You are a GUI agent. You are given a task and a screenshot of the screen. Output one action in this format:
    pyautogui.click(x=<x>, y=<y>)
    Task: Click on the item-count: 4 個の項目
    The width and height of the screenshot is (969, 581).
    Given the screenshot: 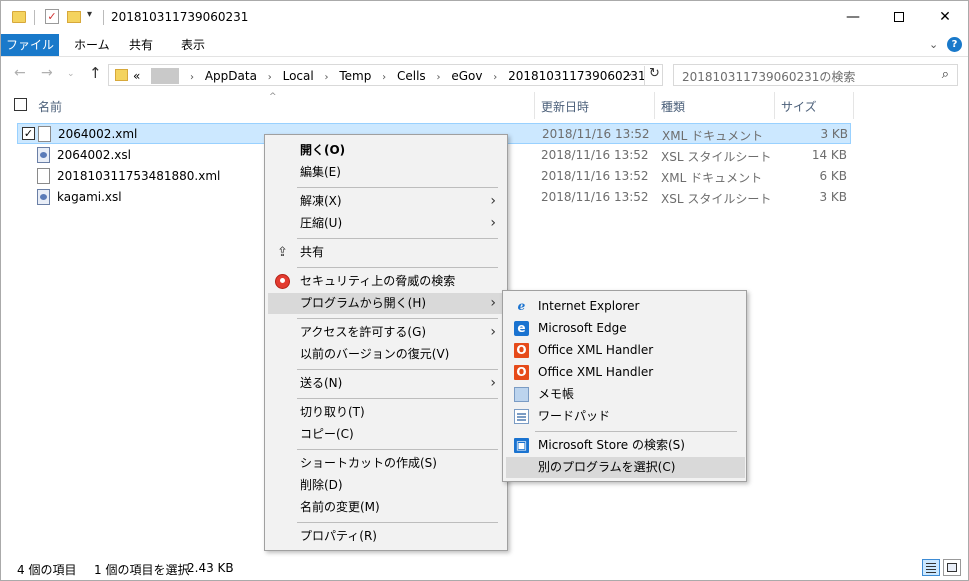 What is the action you would take?
    pyautogui.click(x=47, y=570)
    